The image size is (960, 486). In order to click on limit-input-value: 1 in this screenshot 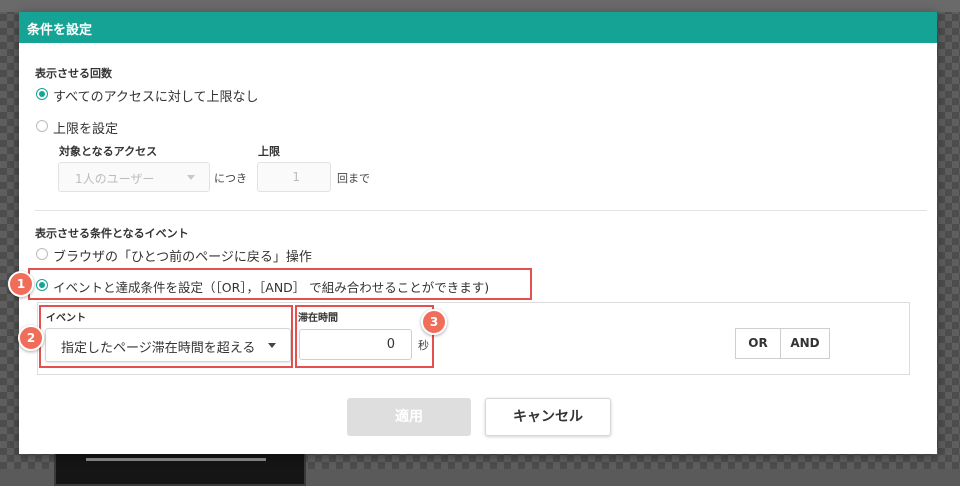, I will do `click(296, 177)`.